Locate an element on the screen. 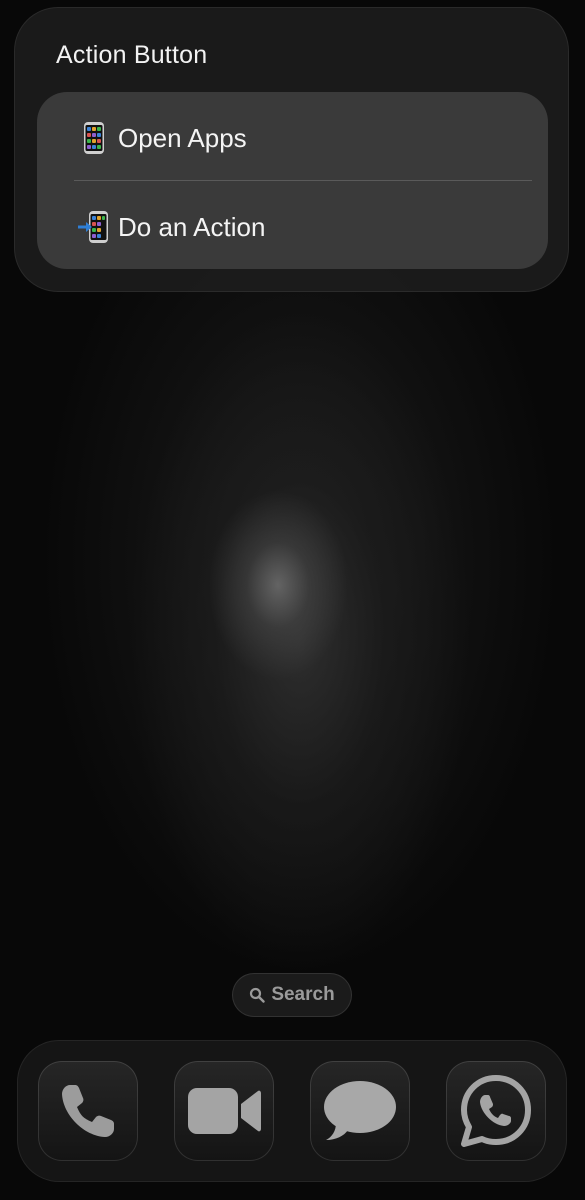 The width and height of the screenshot is (585, 1200). menu-item-do-an-action: Do an Action is located at coordinates (292, 225).